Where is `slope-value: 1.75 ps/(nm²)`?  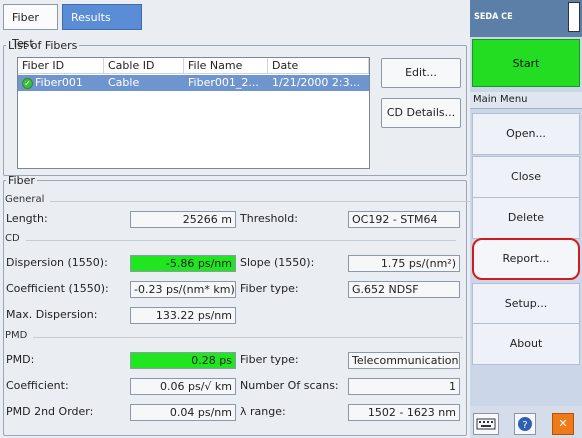 slope-value: 1.75 ps/(nm²) is located at coordinates (404, 263).